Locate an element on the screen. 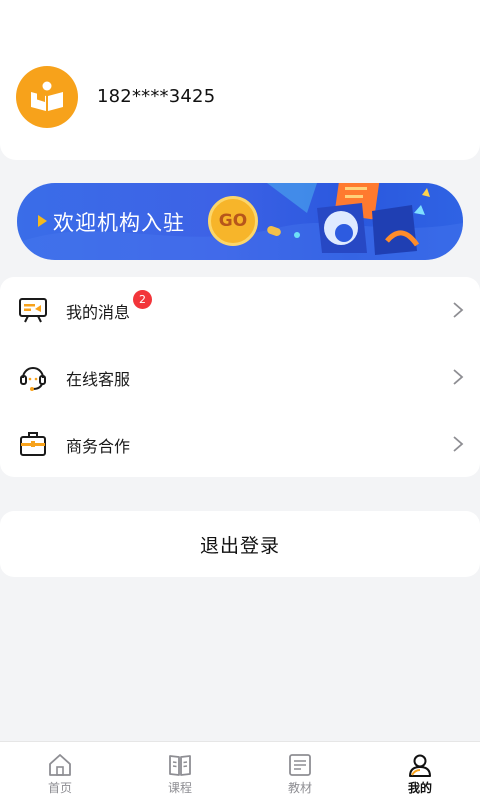 The height and width of the screenshot is (800, 480). menu-item-business: 商务合作 is located at coordinates (240, 444).